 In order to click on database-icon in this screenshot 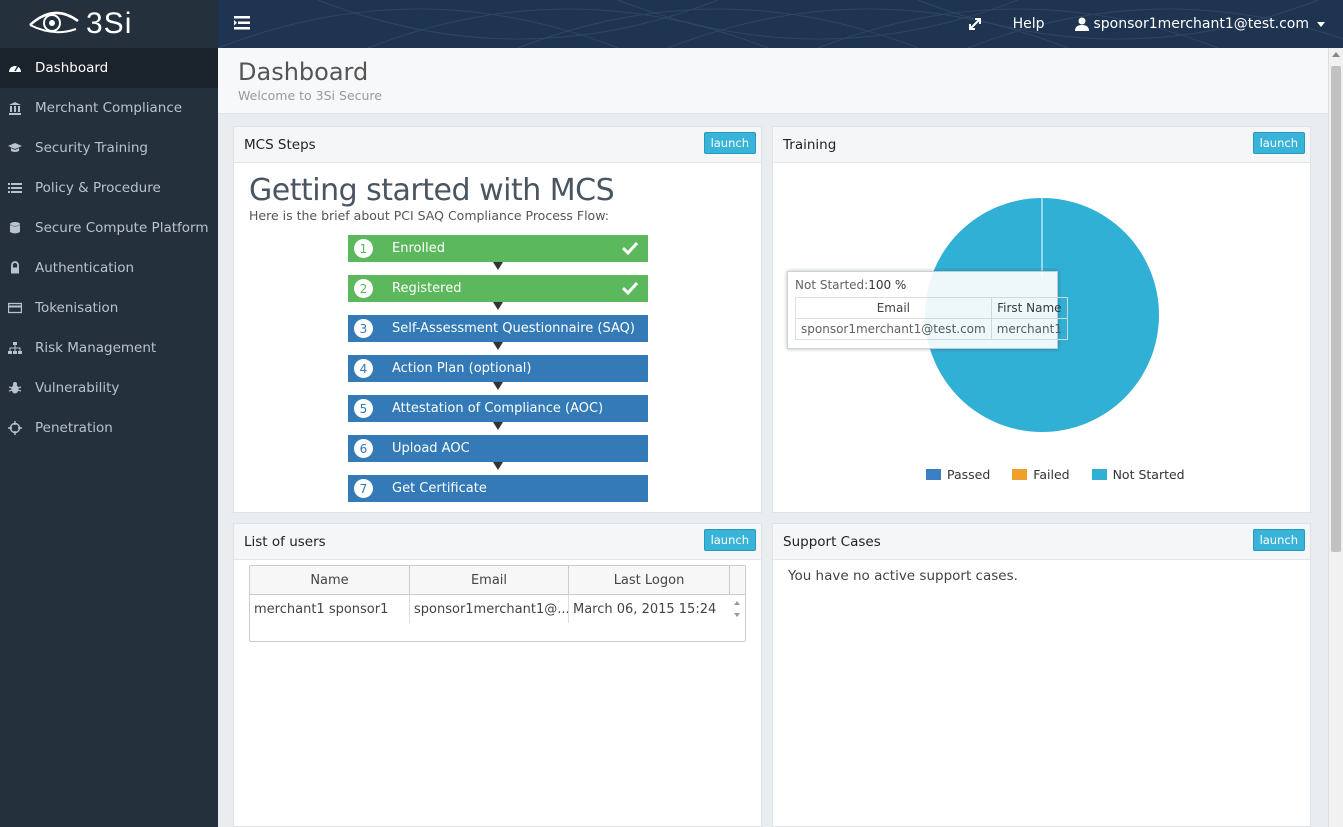, I will do `click(15, 228)`.